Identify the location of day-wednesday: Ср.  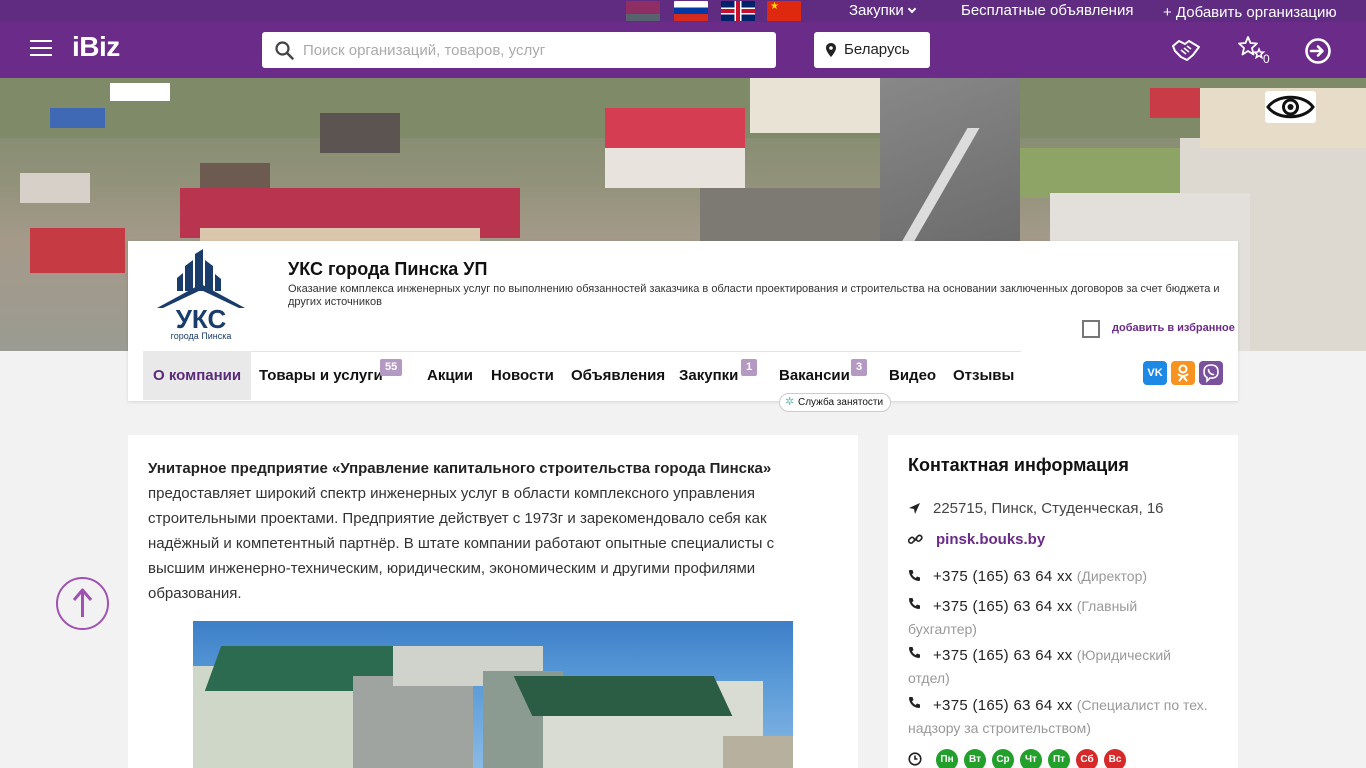
(1003, 758).